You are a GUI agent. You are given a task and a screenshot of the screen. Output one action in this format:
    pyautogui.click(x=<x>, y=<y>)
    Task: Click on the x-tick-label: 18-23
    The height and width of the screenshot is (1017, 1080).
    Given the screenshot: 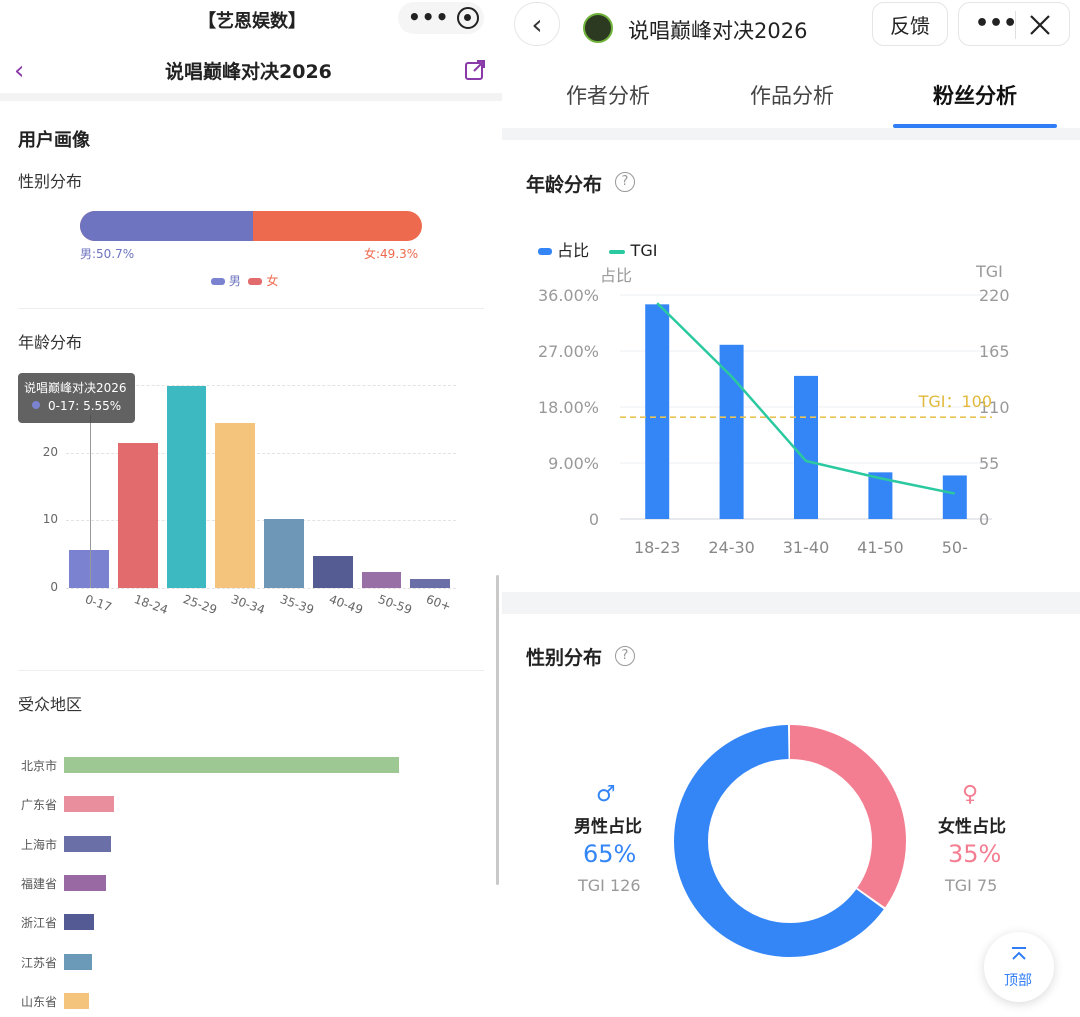 What is the action you would take?
    pyautogui.click(x=657, y=547)
    